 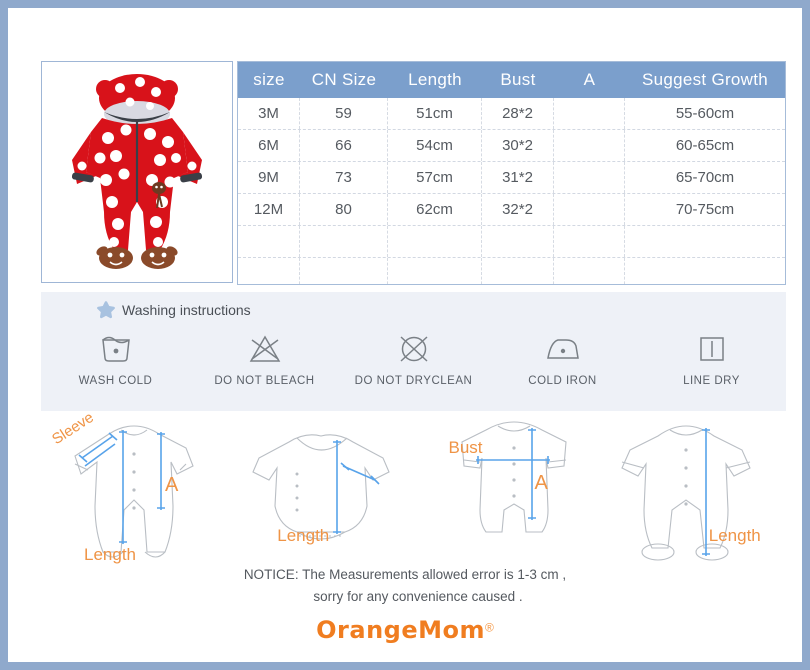 I want to click on cell-bust: 28*2, so click(x=518, y=113).